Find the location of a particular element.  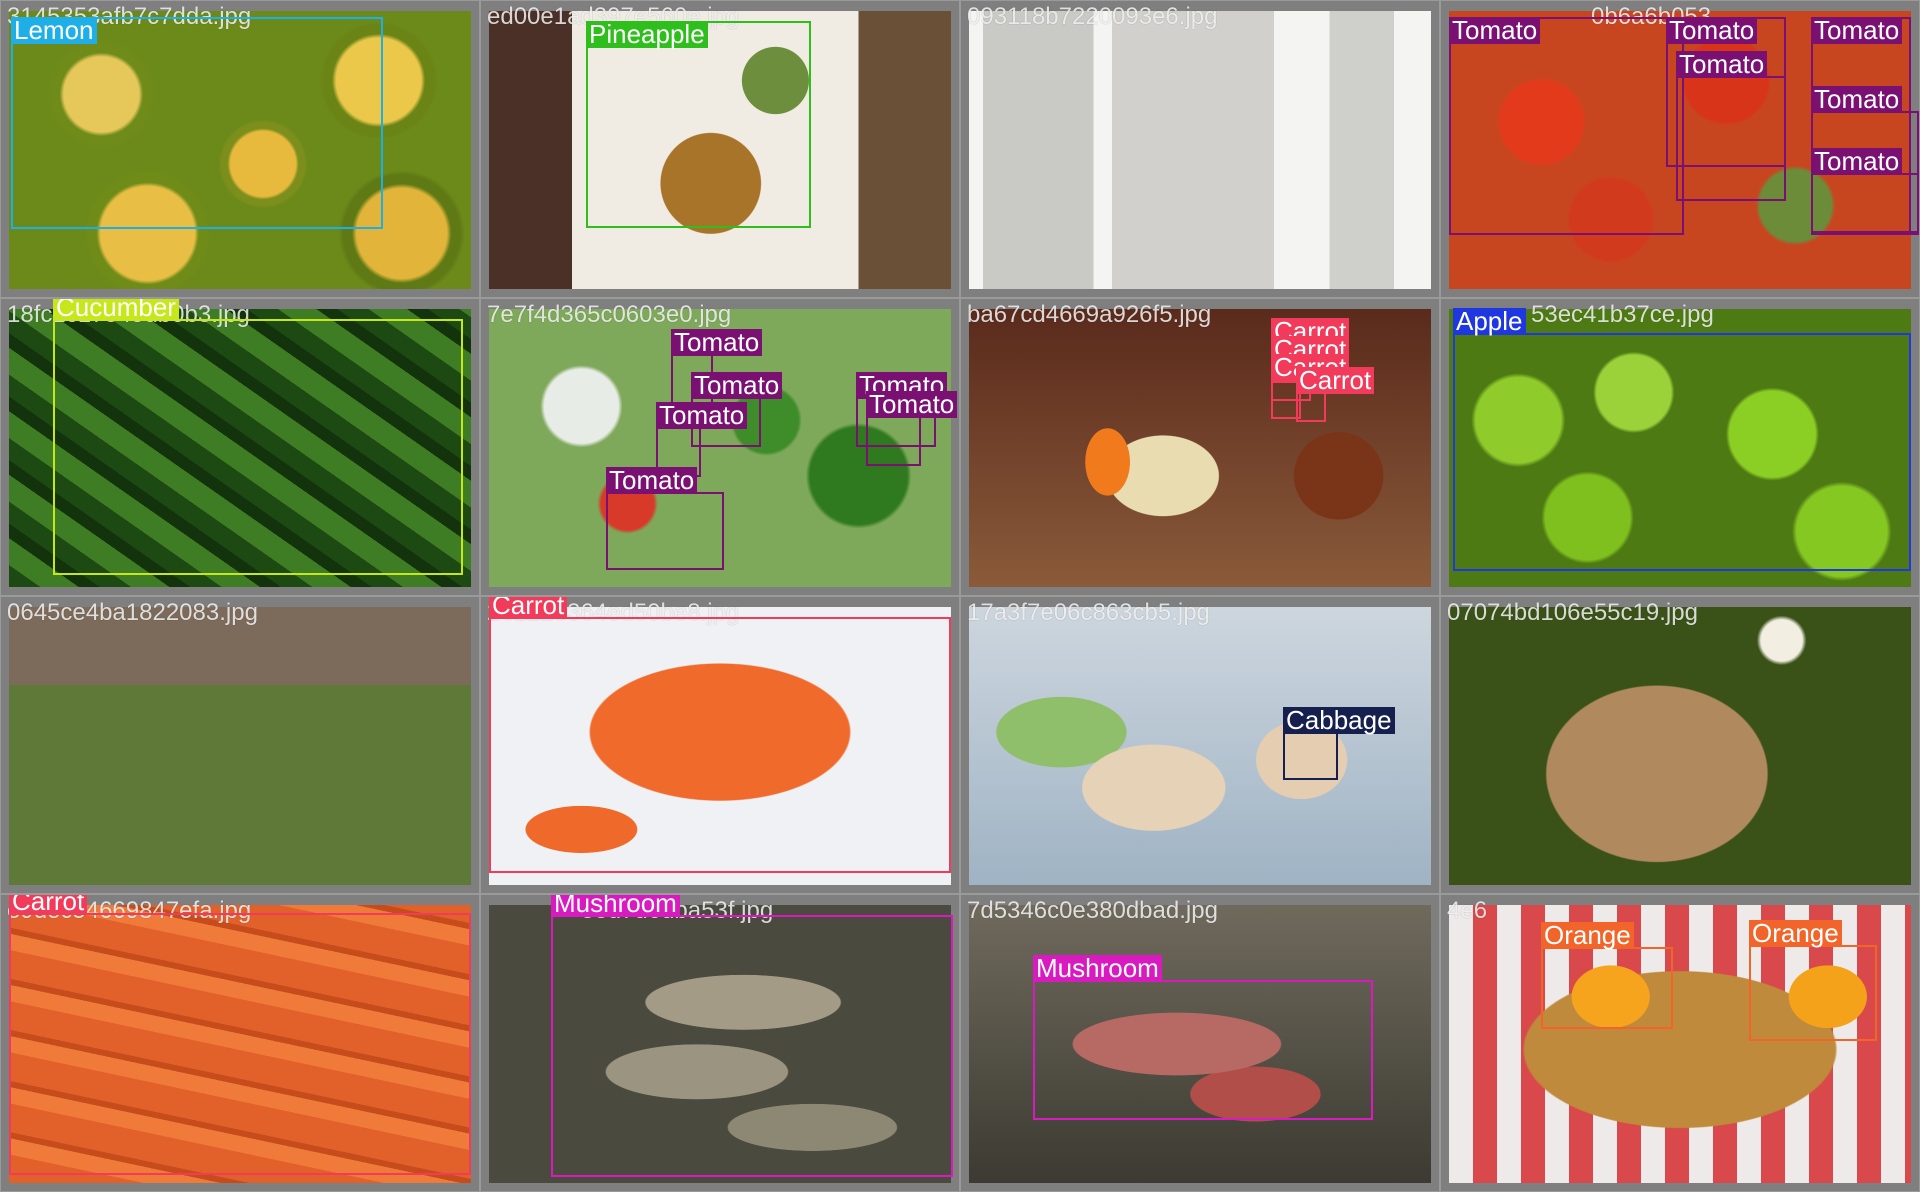

photo-organ is located at coordinates (1200, 150).